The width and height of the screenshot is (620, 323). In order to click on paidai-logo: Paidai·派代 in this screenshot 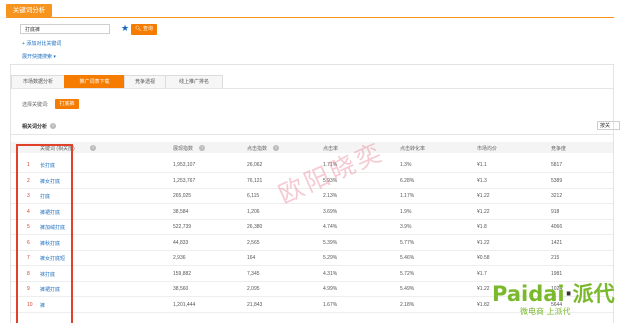, I will do `click(553, 294)`.